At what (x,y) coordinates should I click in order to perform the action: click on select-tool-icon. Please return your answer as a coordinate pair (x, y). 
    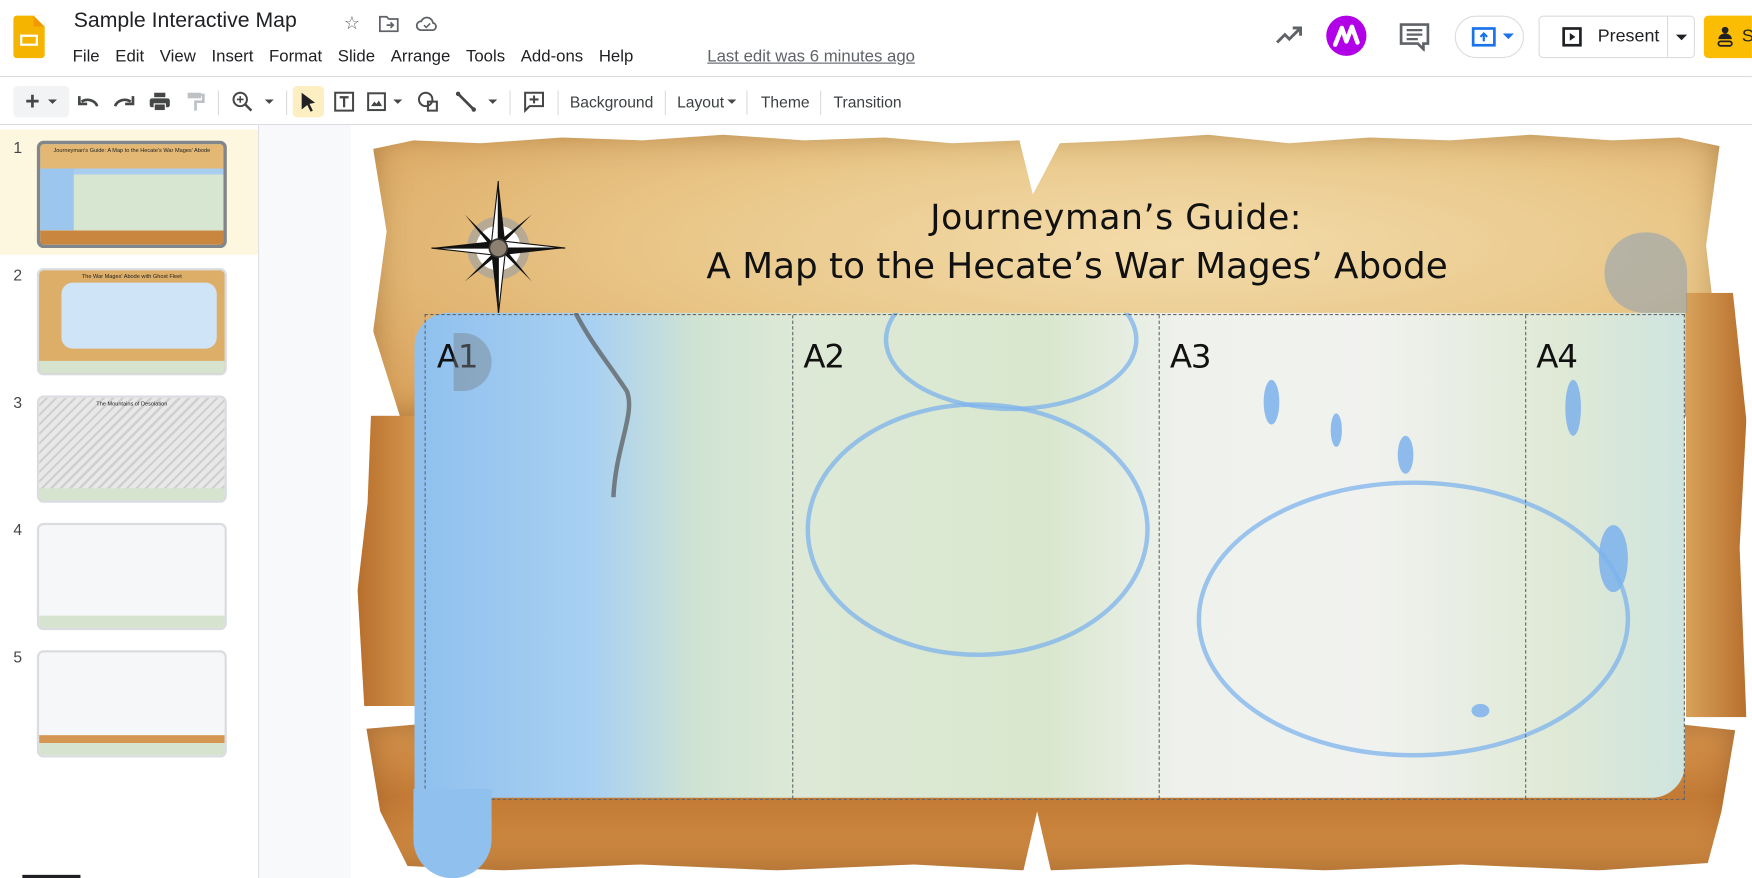
    Looking at the image, I should click on (308, 102).